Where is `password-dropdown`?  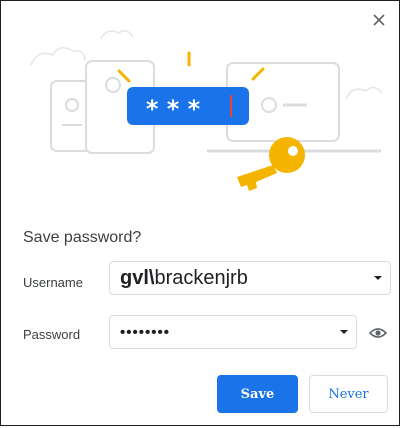 password-dropdown is located at coordinates (344, 332).